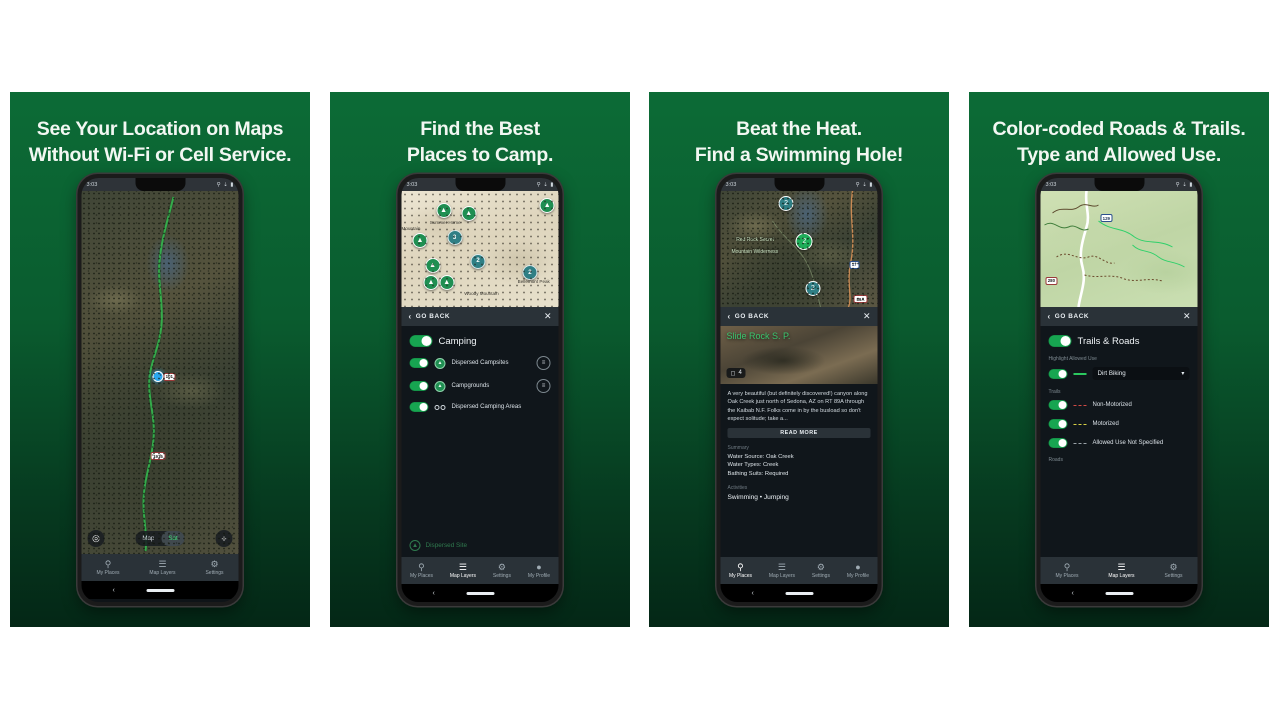 This screenshot has width=1280, height=720. I want to click on read-more-button: READ MORE, so click(799, 432).